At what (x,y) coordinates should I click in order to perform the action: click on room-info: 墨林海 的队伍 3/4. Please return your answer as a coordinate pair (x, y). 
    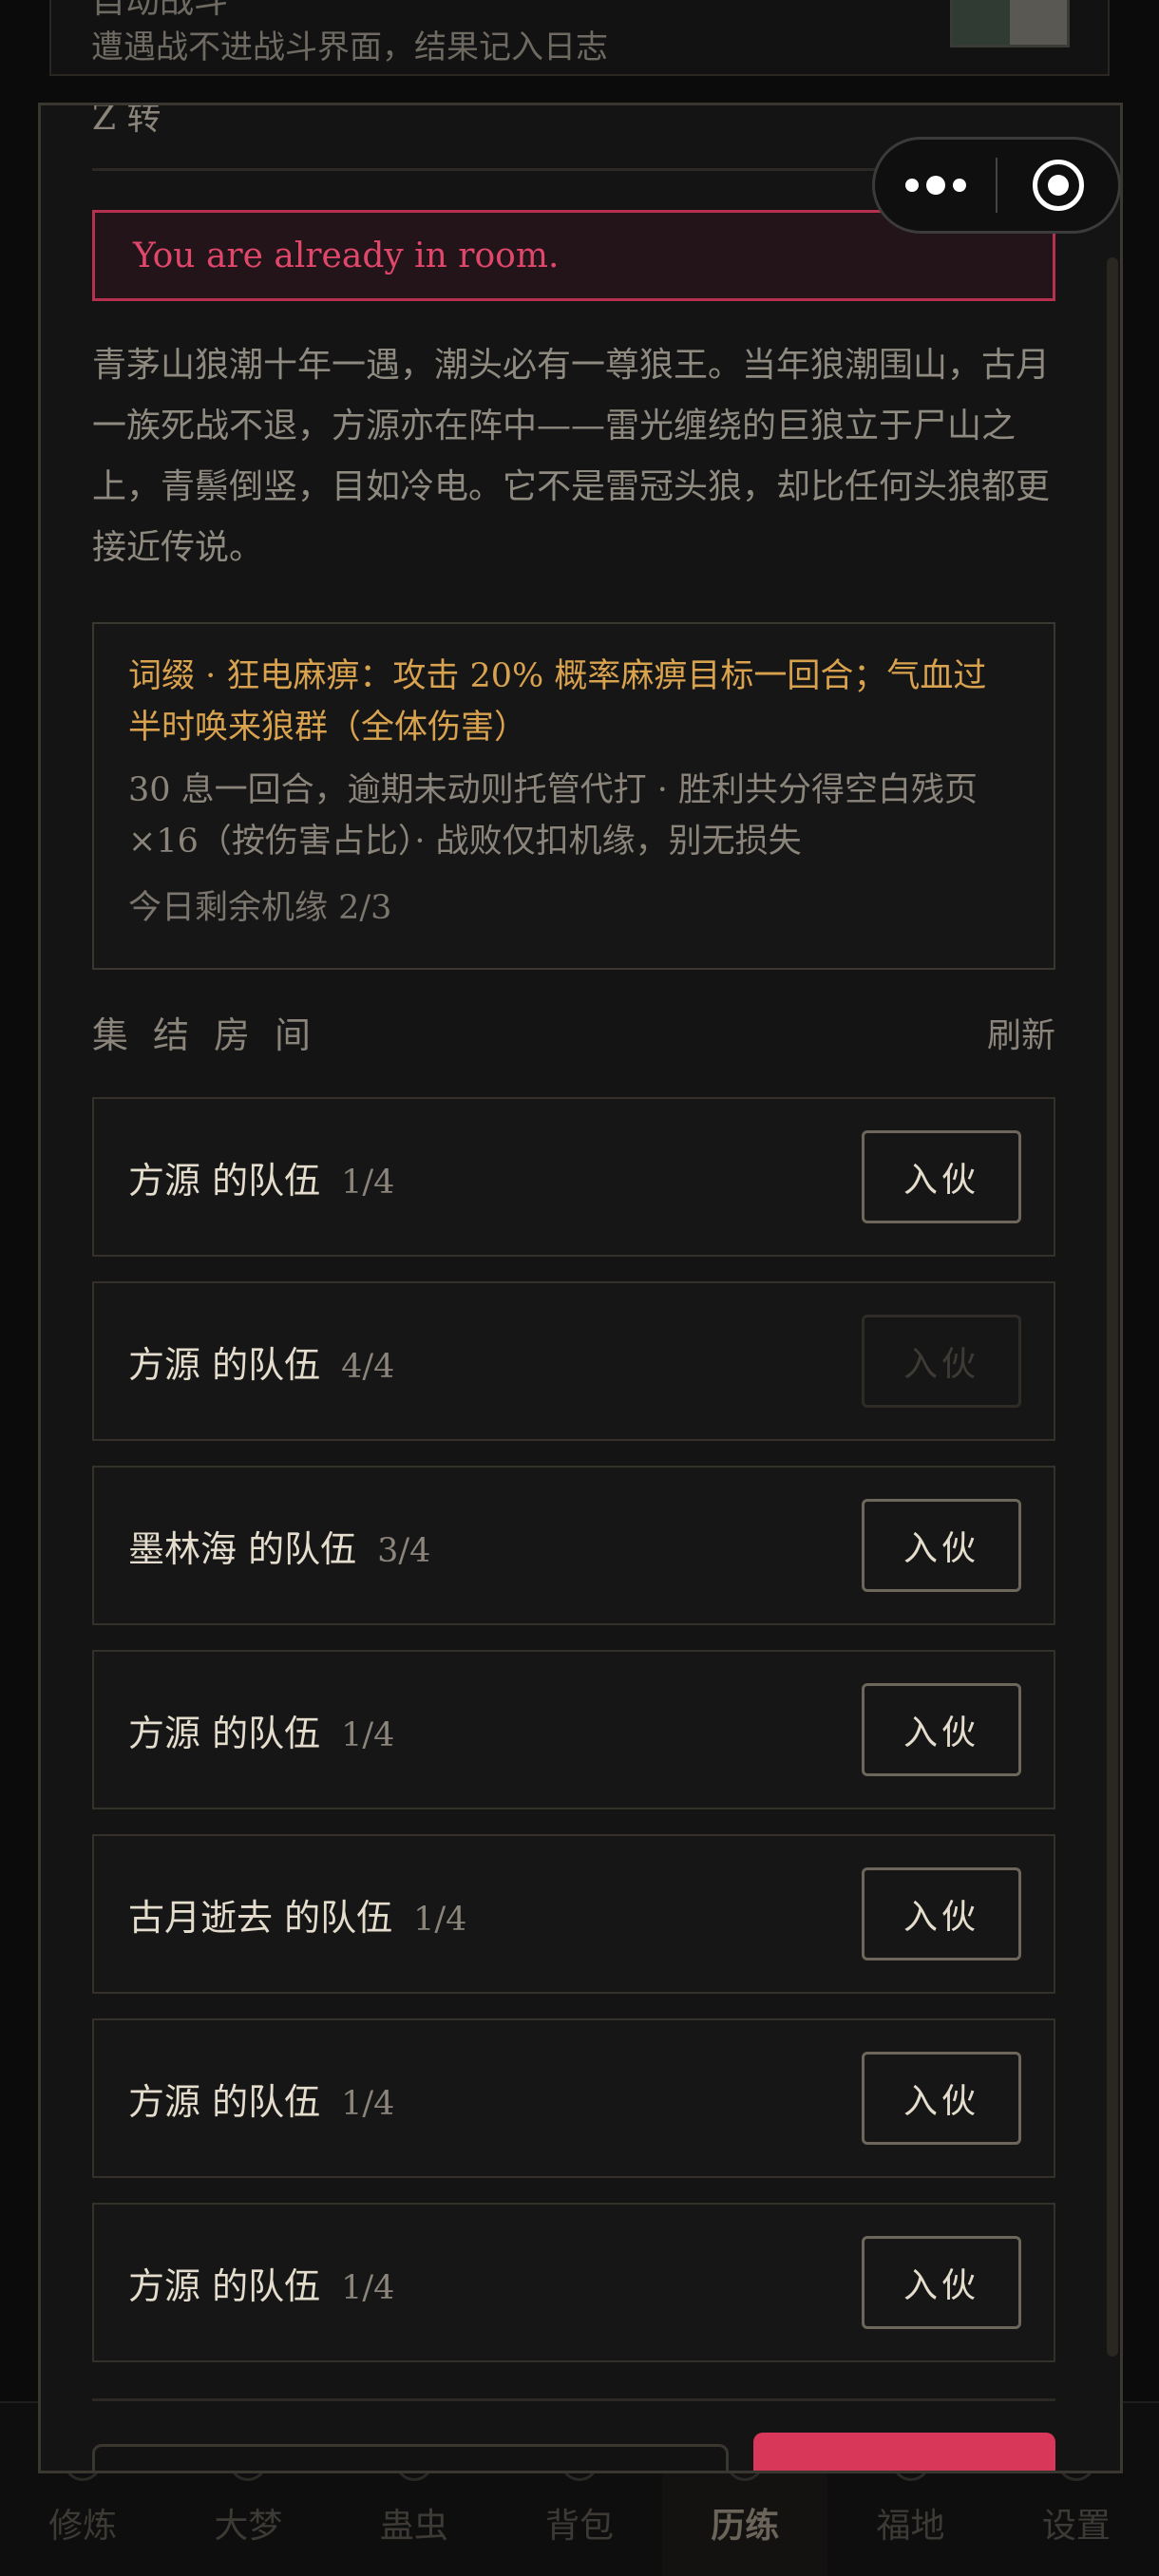
    Looking at the image, I should click on (279, 1546).